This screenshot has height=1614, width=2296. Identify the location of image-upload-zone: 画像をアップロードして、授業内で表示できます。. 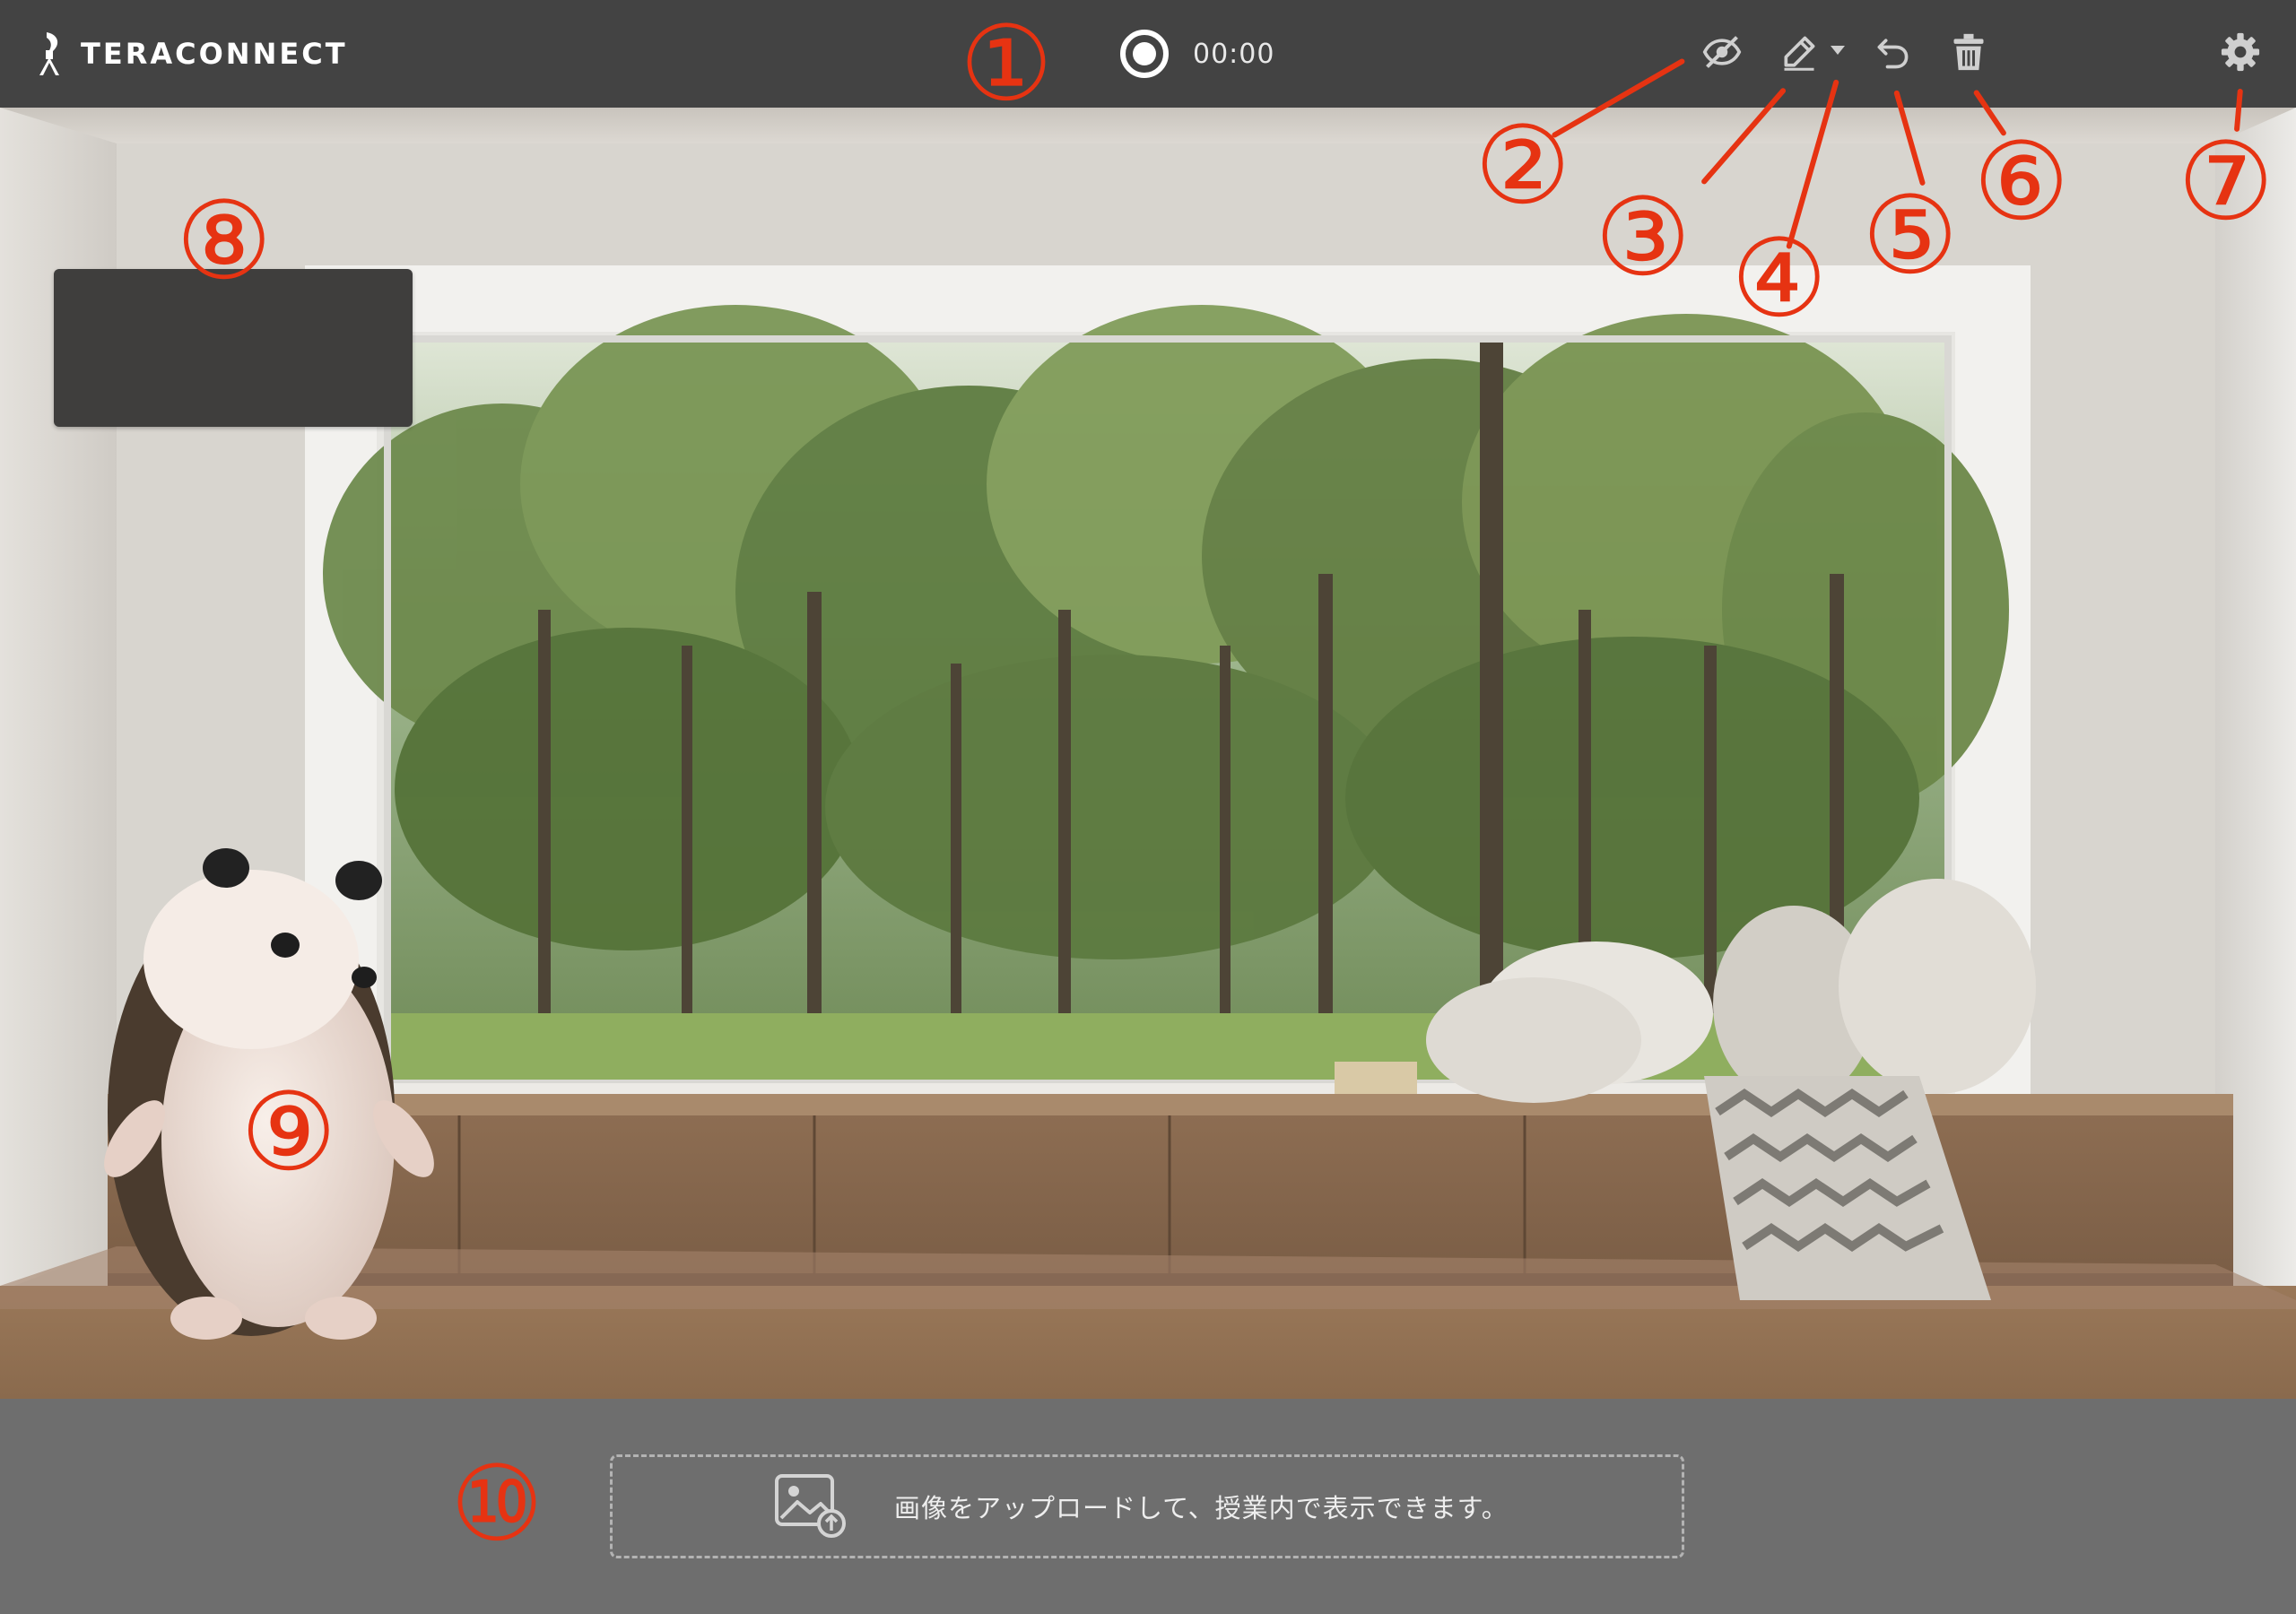
(1147, 1506).